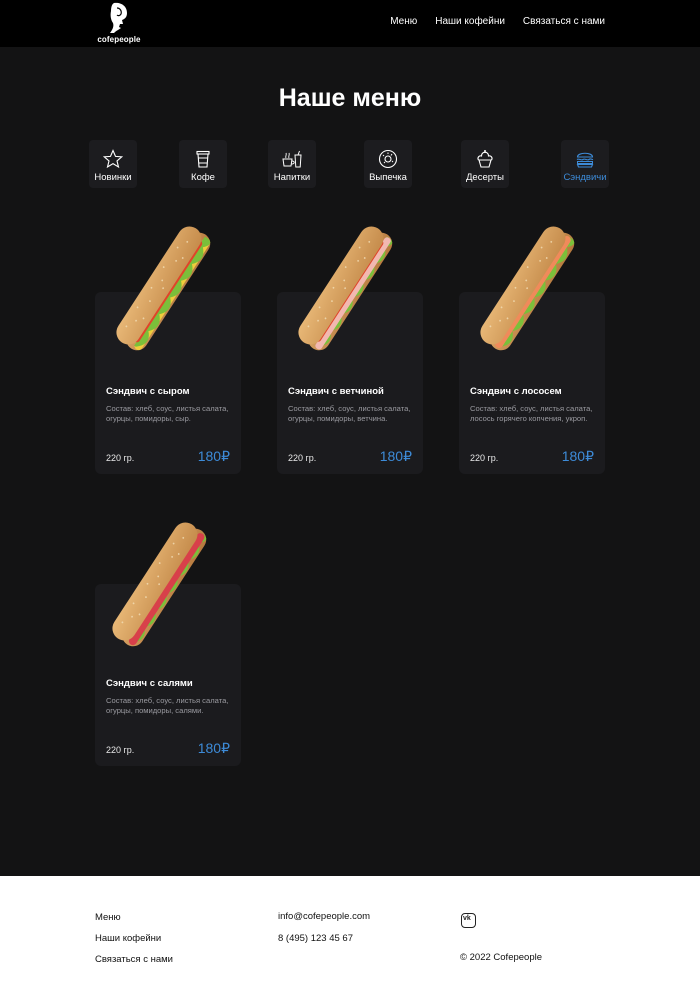 The height and width of the screenshot is (1001, 700). I want to click on tab-drinks-label: Напитки, so click(292, 177).